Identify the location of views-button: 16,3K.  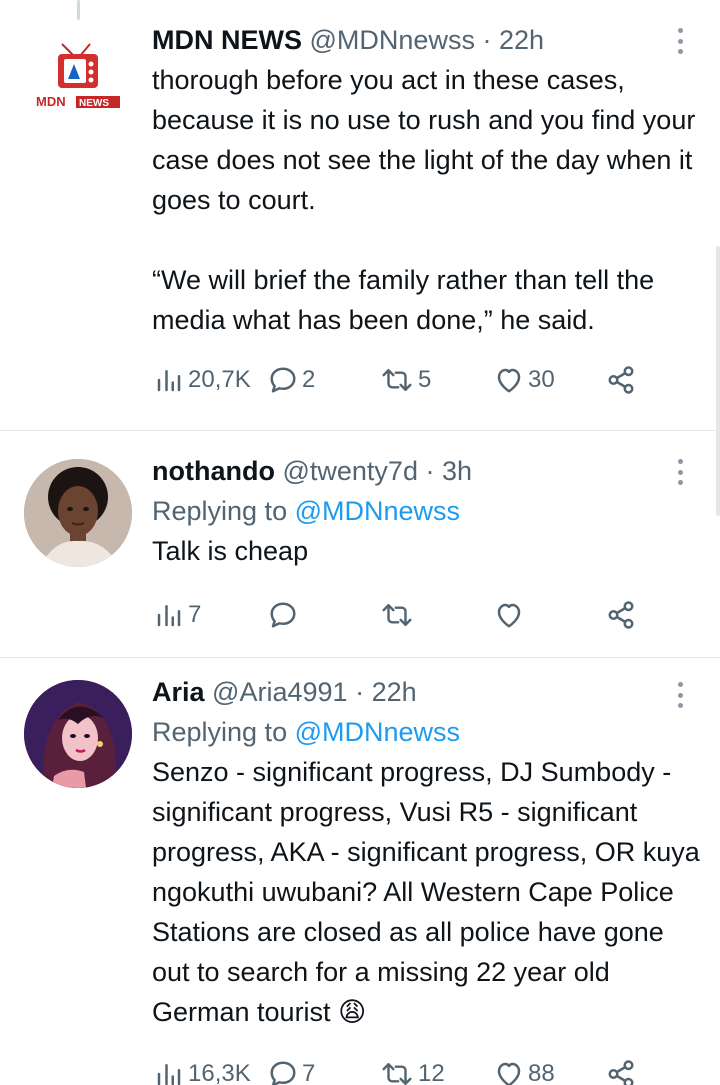
(202, 1069).